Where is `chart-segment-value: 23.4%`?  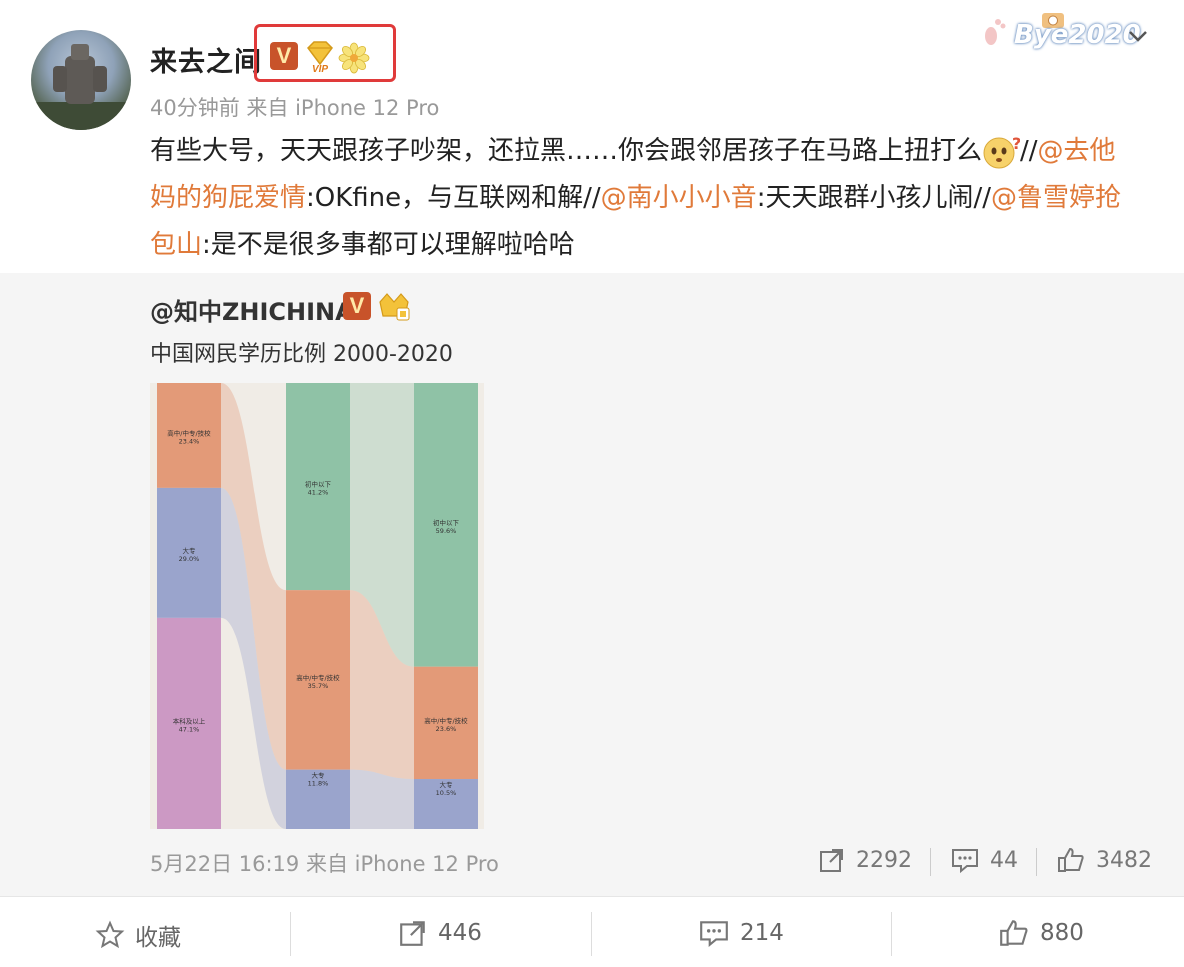 chart-segment-value: 23.4% is located at coordinates (189, 441).